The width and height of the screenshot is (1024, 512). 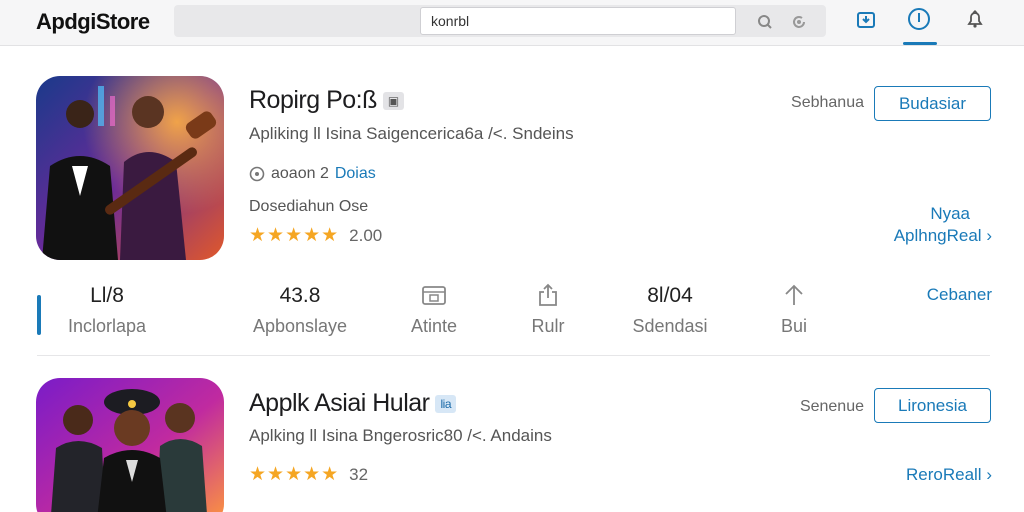 What do you see at coordinates (548, 295) in the screenshot?
I see `share-icon` at bounding box center [548, 295].